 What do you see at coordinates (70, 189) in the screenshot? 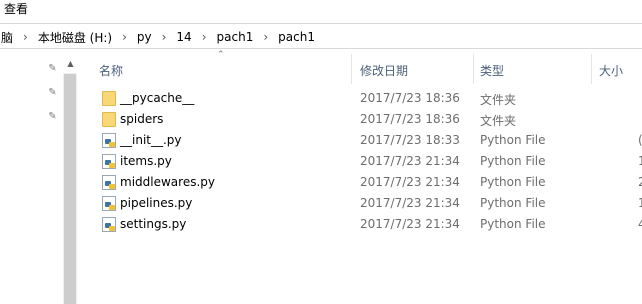
I see `scrollbar-thumb` at bounding box center [70, 189].